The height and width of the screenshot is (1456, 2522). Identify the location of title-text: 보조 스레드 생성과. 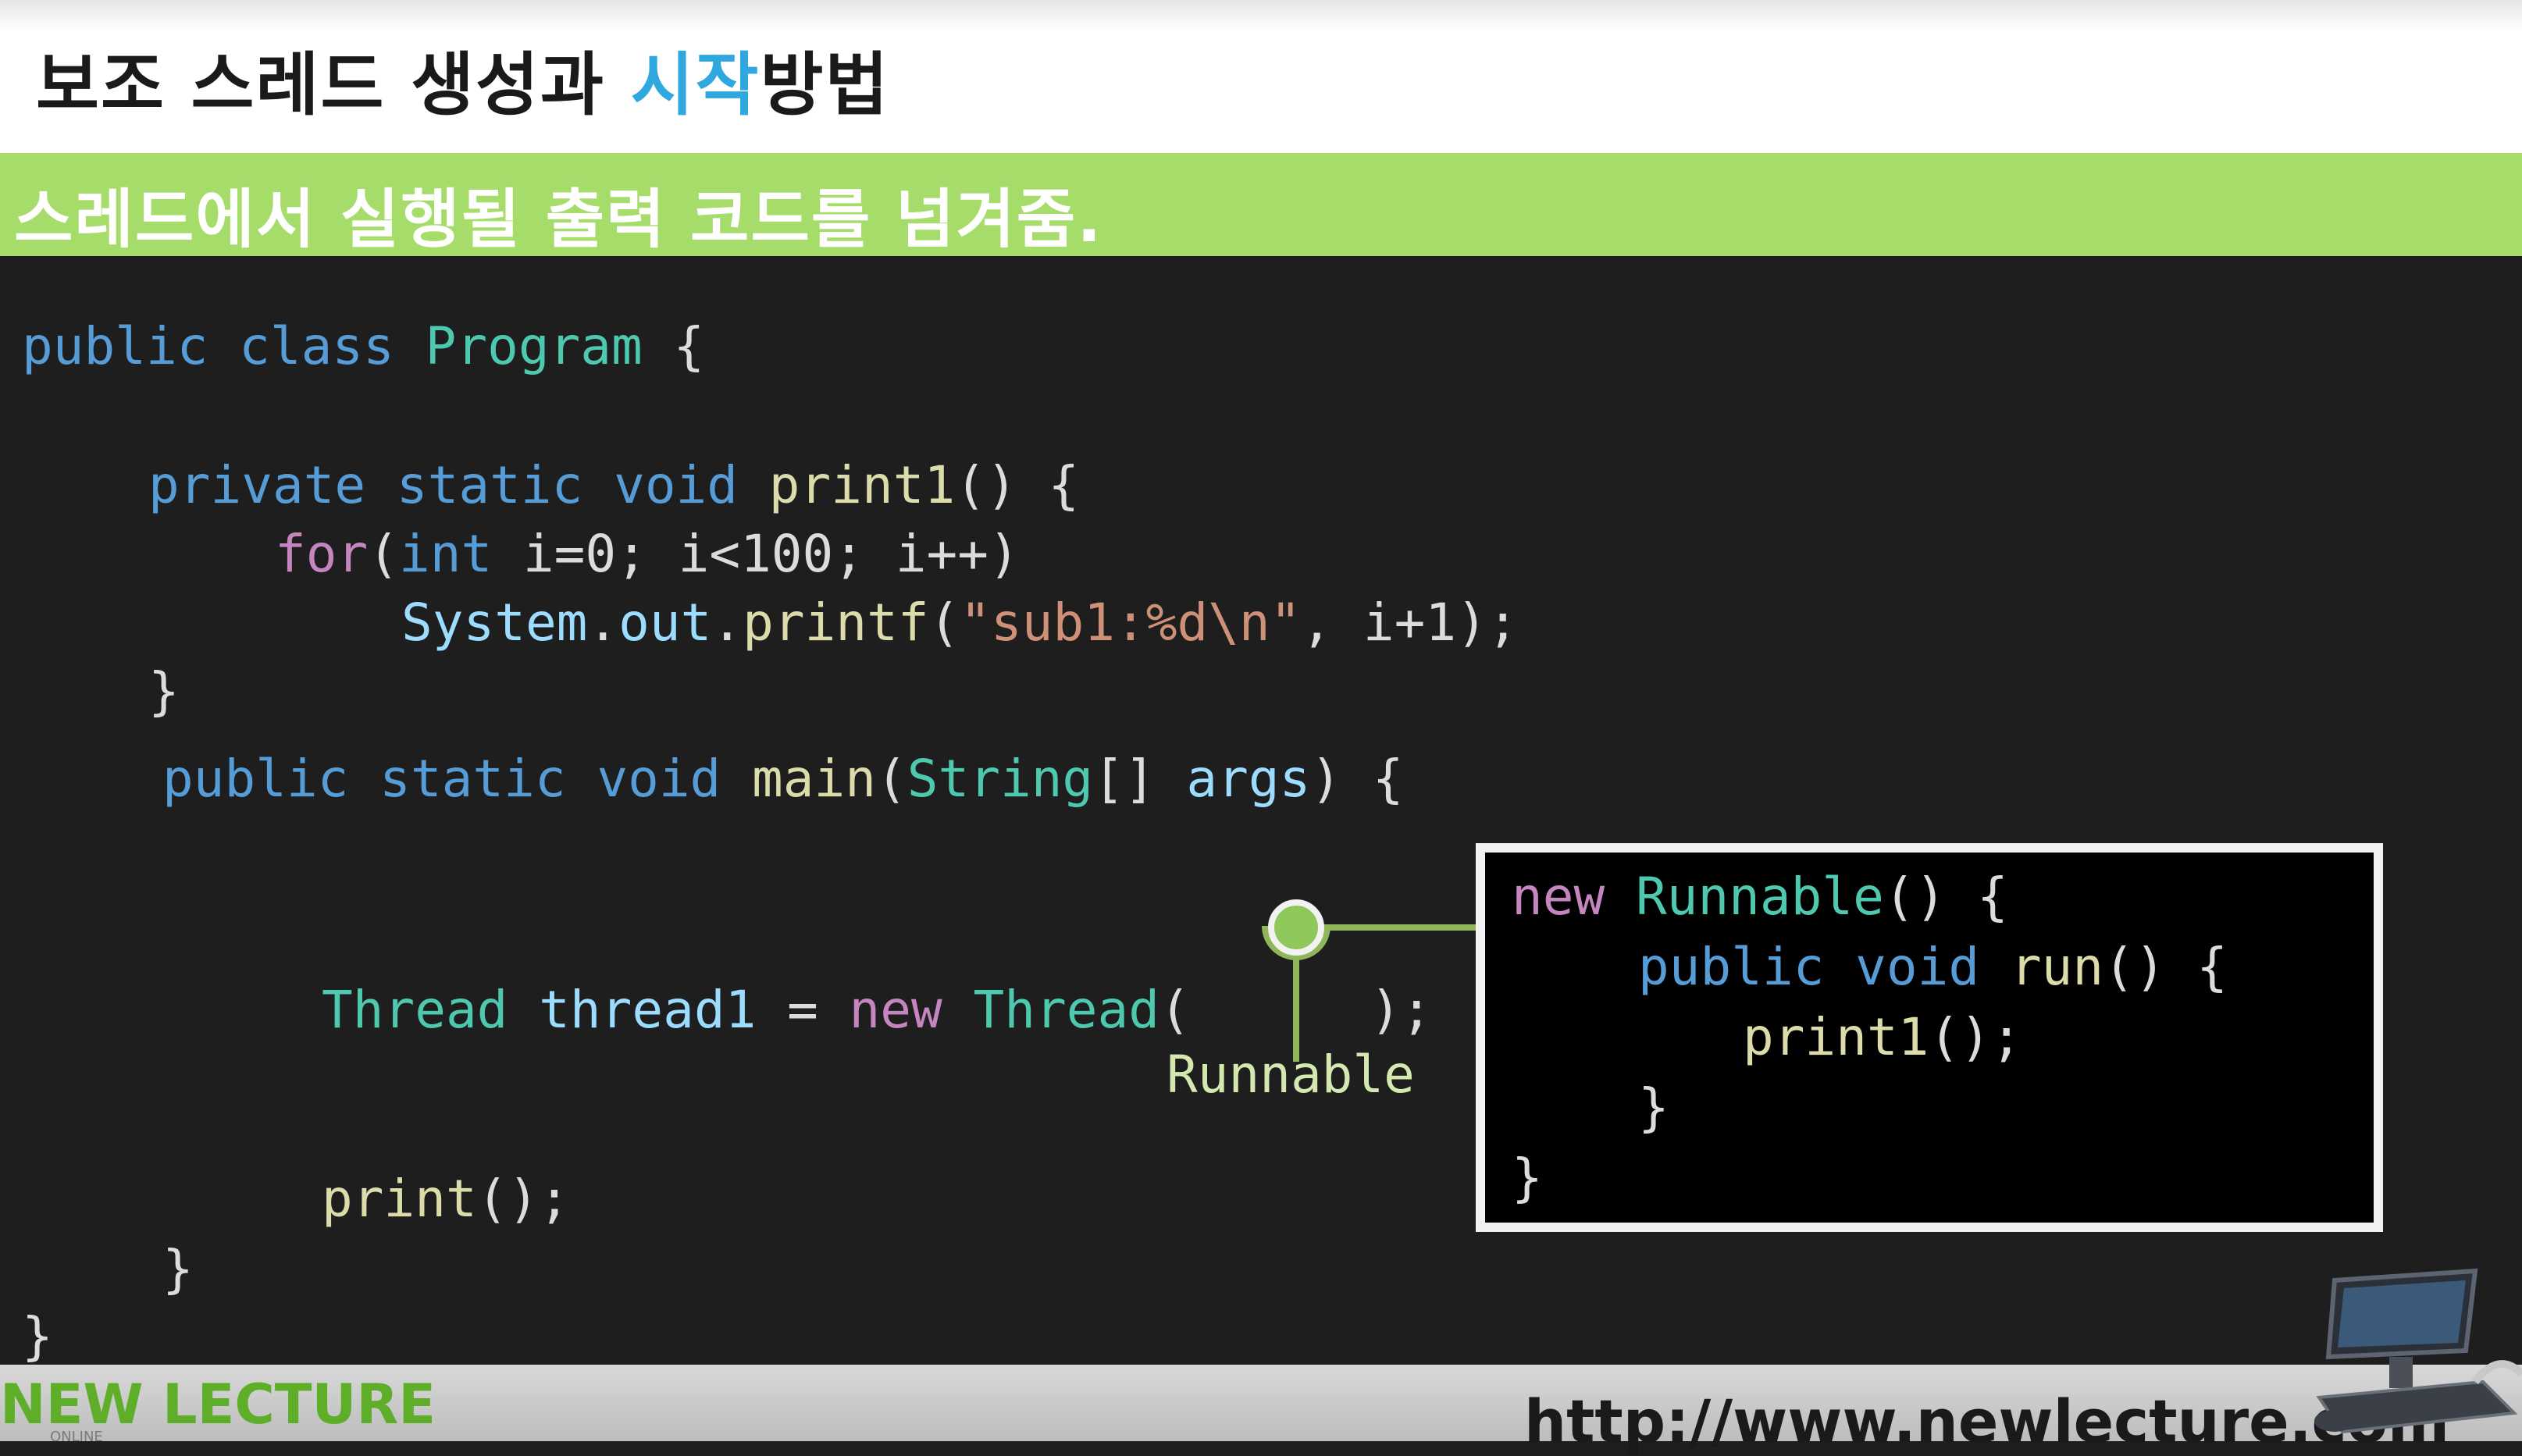
(333, 84).